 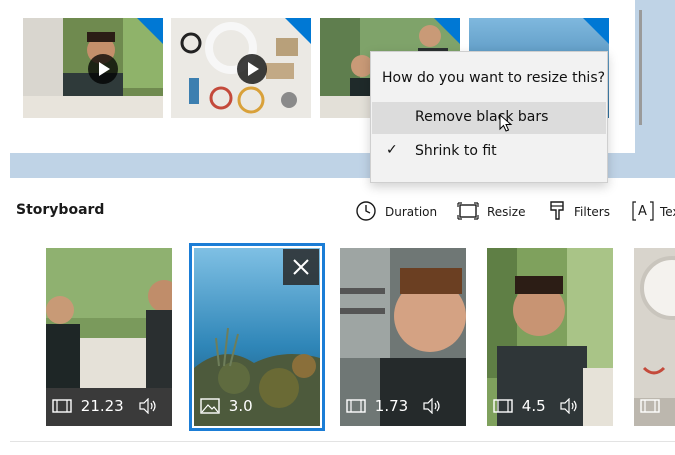 What do you see at coordinates (506, 123) in the screenshot?
I see `mouse-cursor-icon` at bounding box center [506, 123].